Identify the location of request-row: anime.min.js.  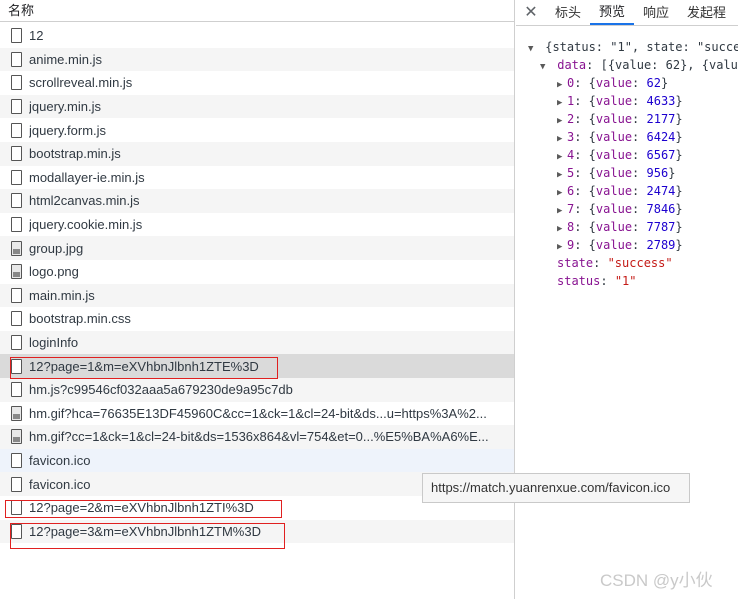
(257, 59).